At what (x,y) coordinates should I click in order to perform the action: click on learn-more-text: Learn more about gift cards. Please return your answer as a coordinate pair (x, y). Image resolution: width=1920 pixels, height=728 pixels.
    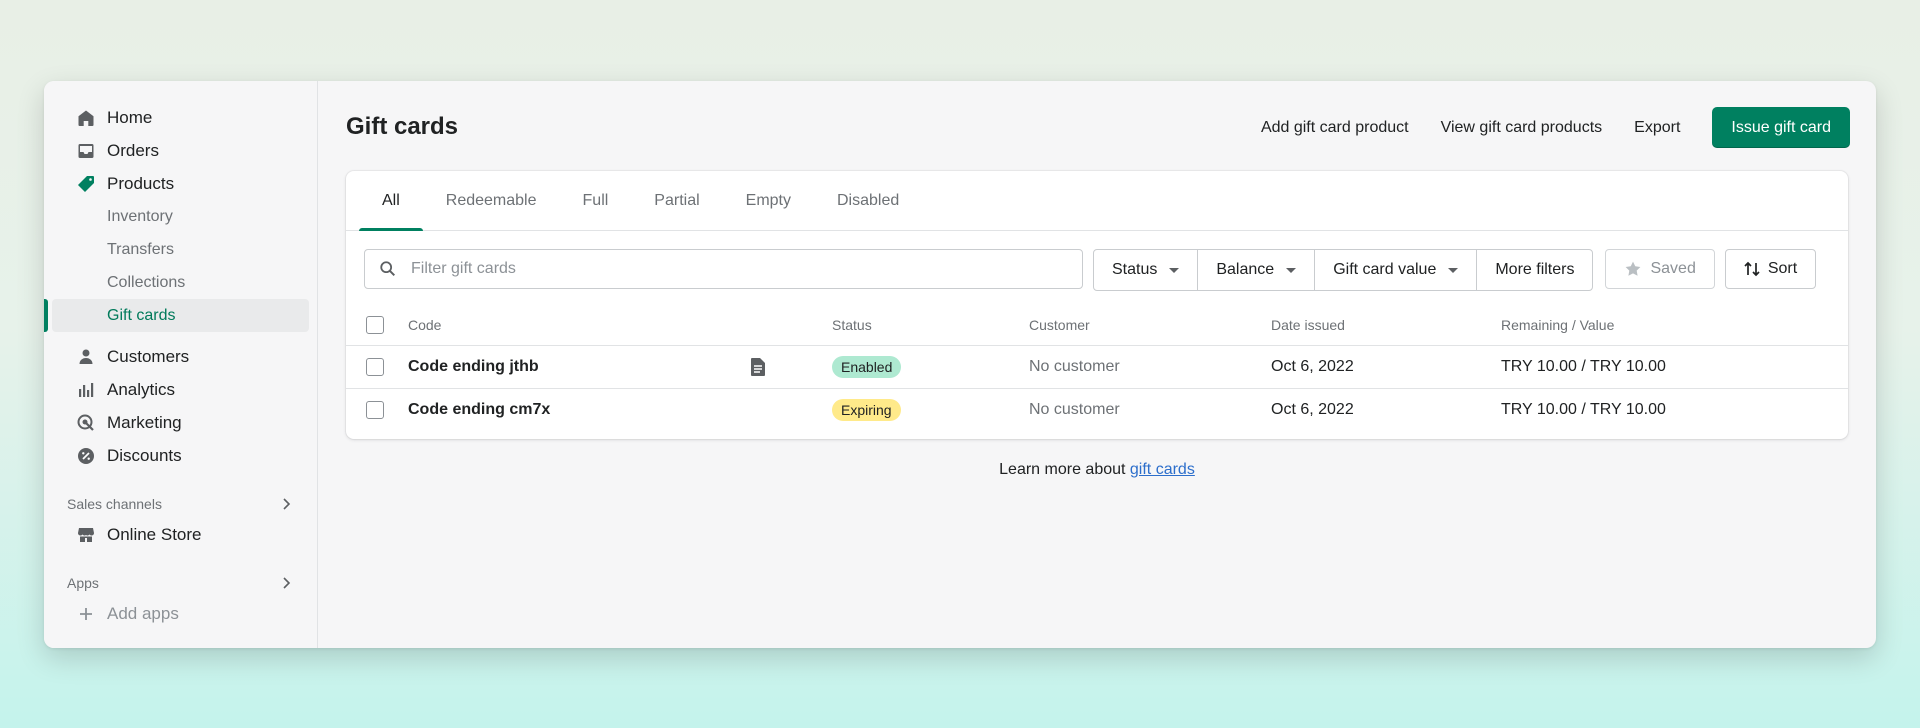
    Looking at the image, I should click on (1097, 470).